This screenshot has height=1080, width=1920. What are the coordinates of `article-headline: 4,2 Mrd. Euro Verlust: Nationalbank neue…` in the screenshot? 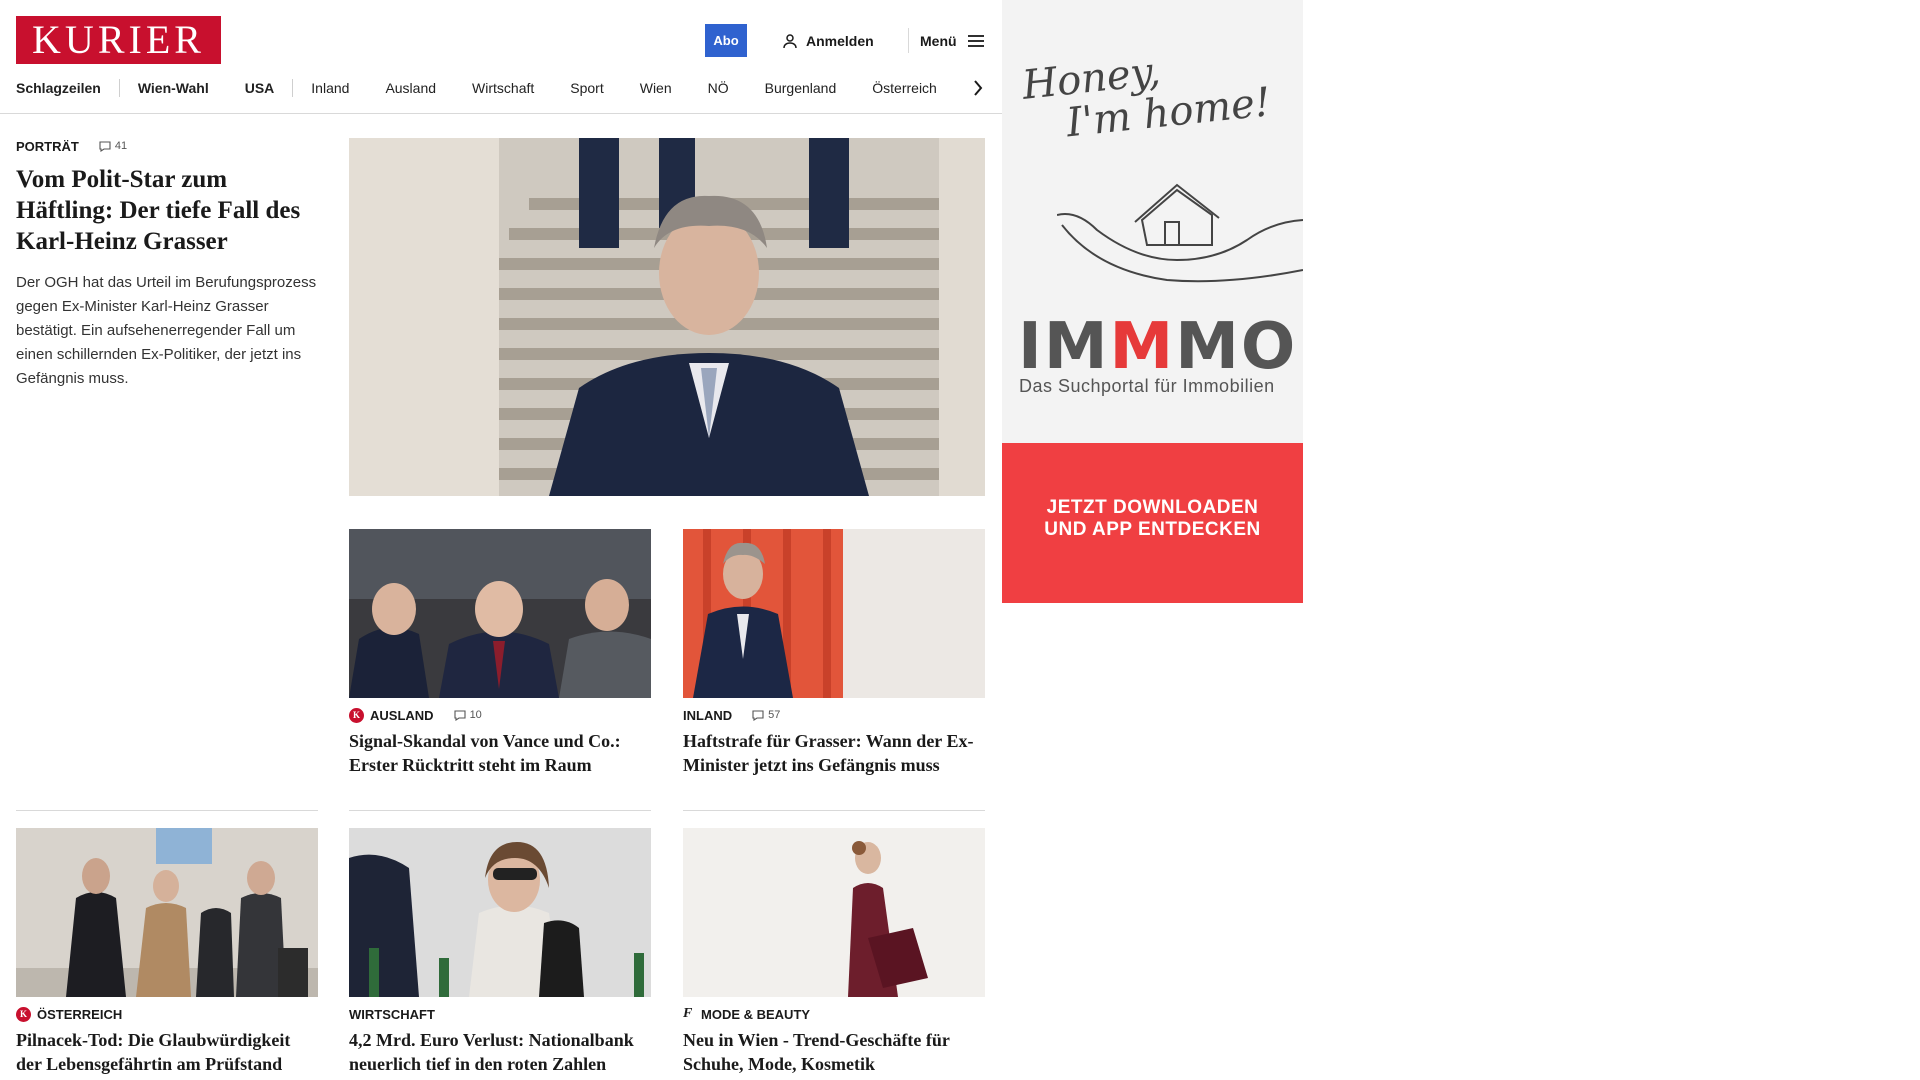 It's located at (500, 1052).